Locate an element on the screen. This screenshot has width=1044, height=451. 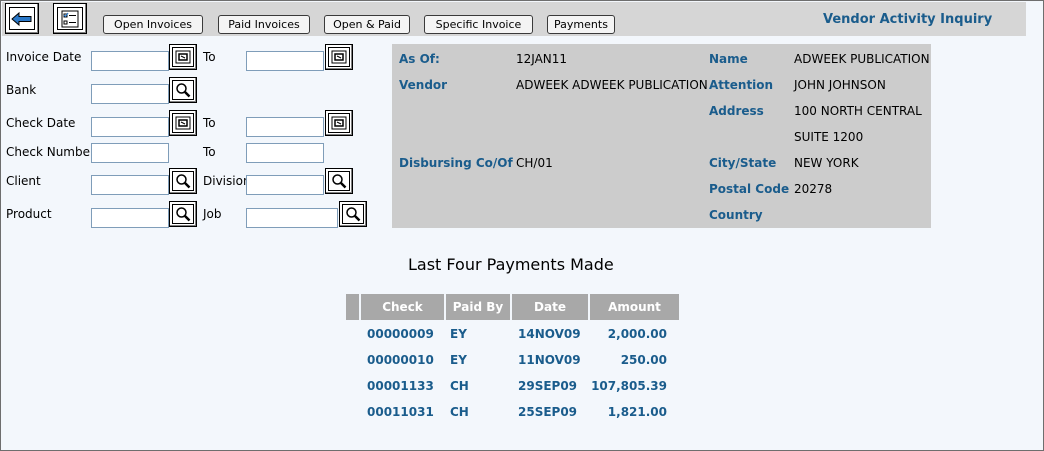
row-2-paid-by: EY is located at coordinates (458, 360).